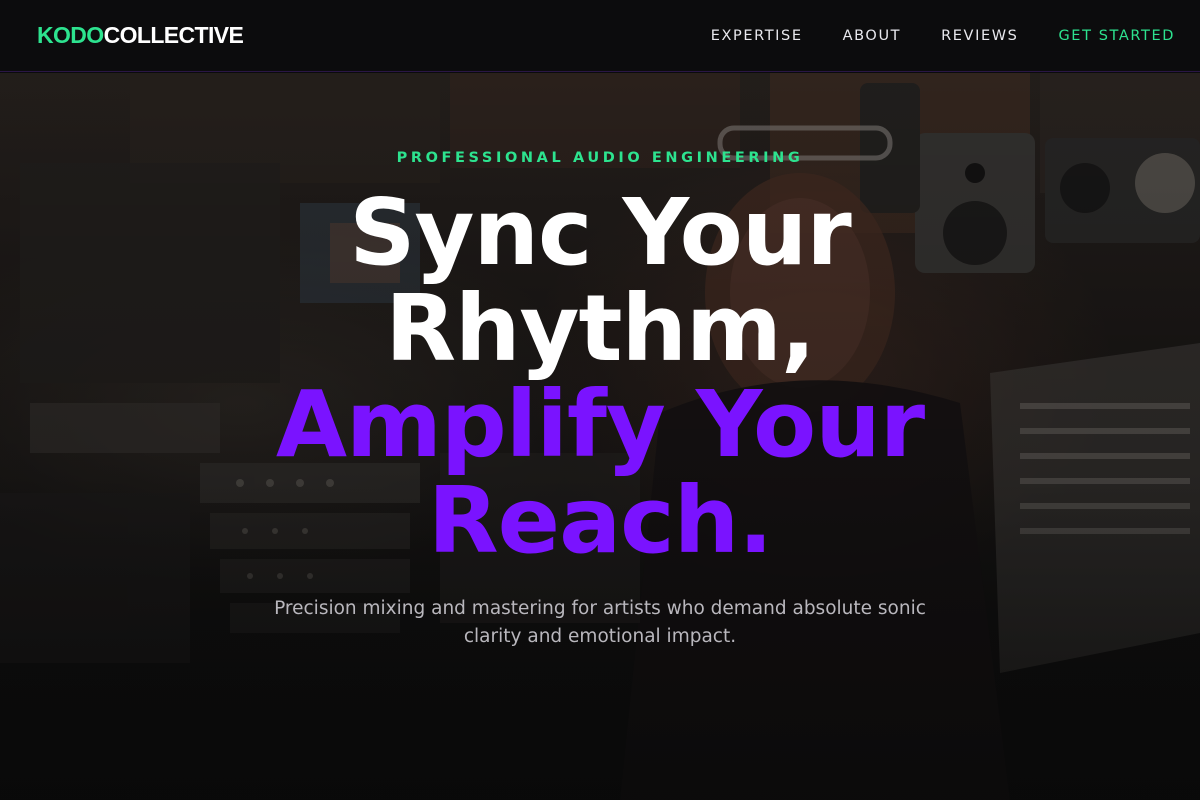 The width and height of the screenshot is (1200, 800). I want to click on hero-eyebrow: PROFESSIONAL AUDIO ENGINEERING, so click(600, 158).